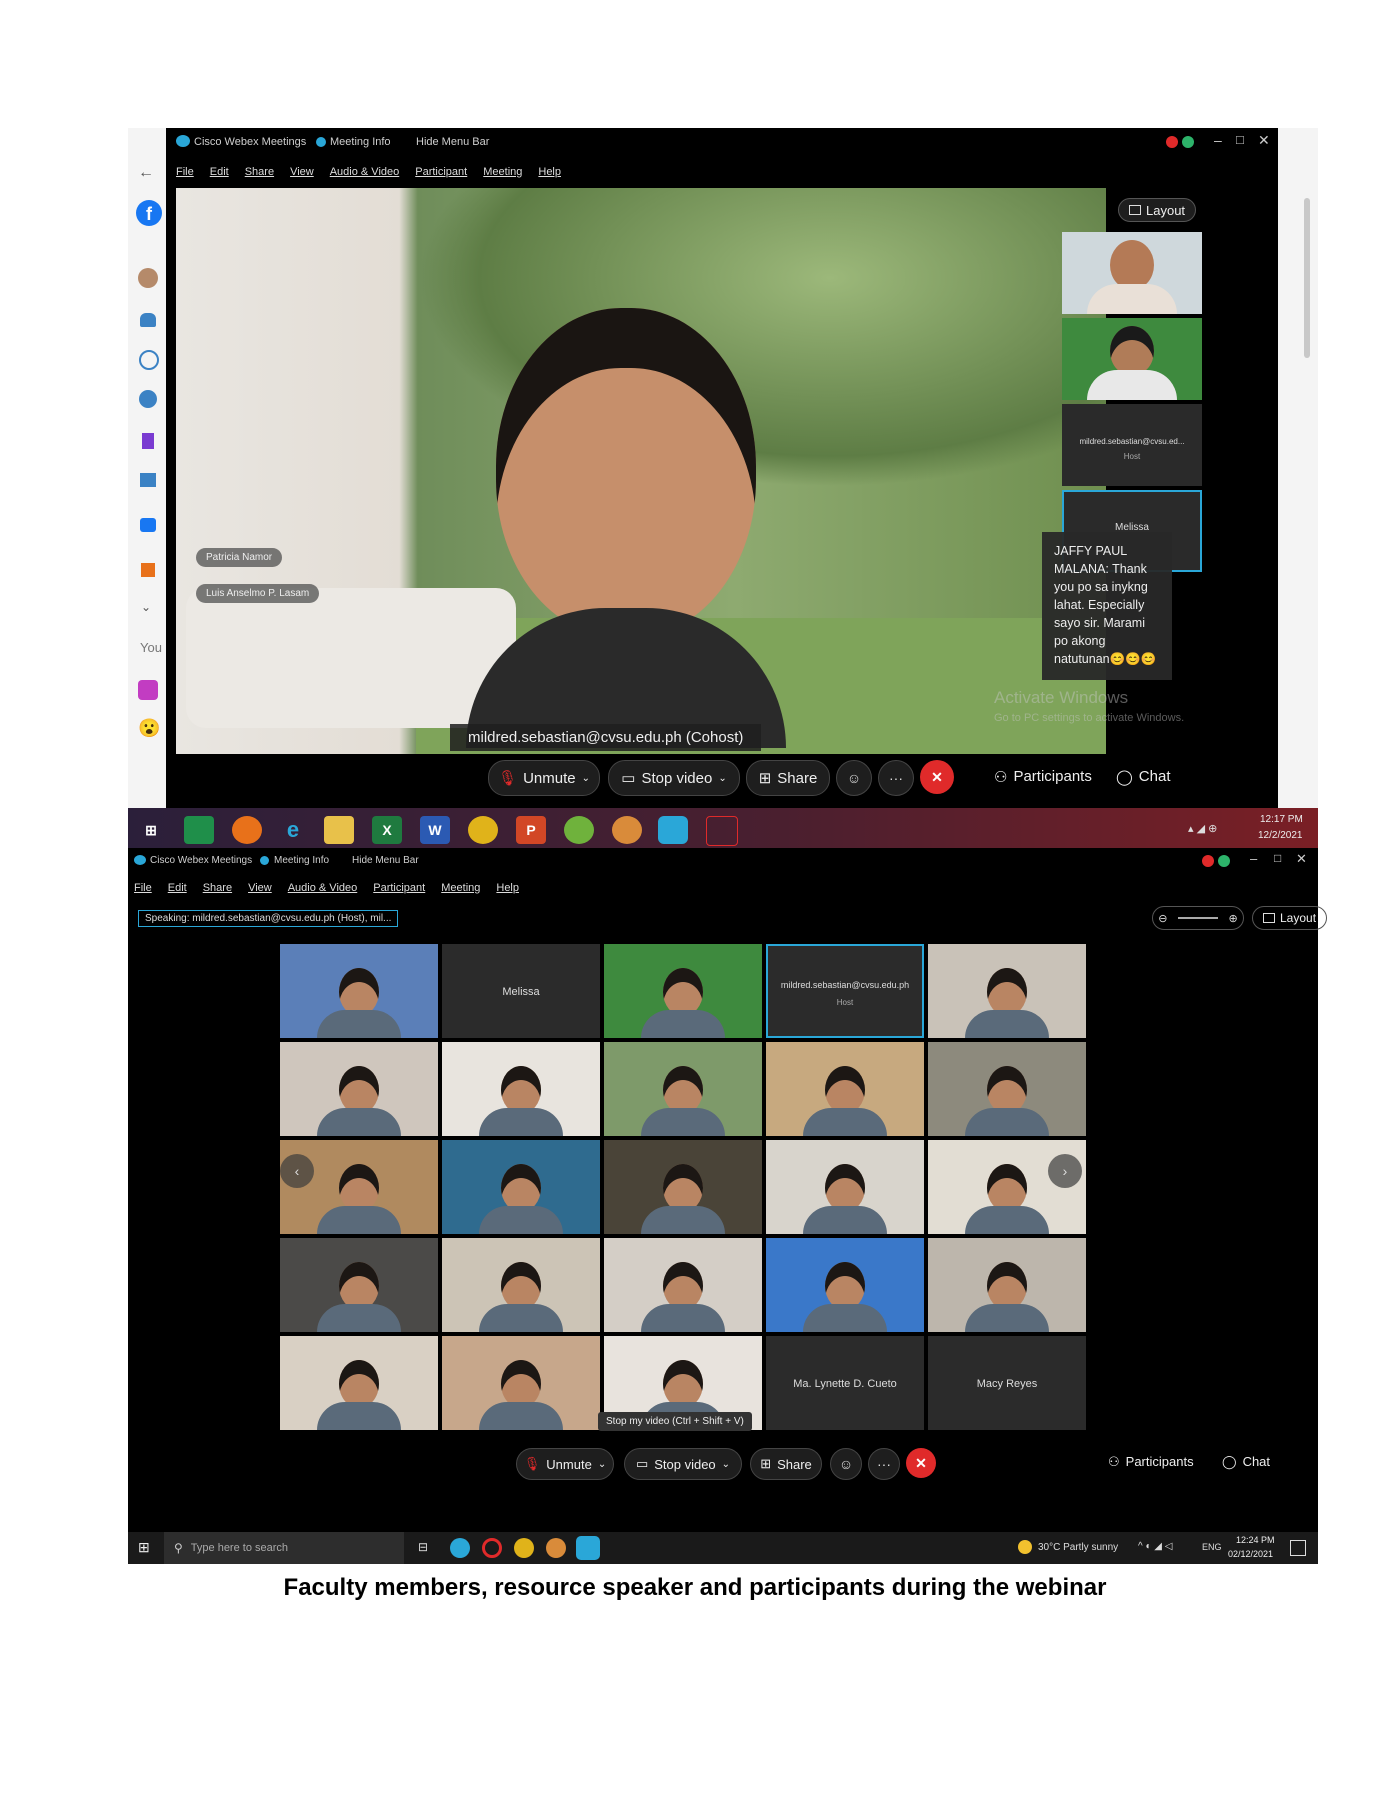 The width and height of the screenshot is (1390, 1800). Describe the element at coordinates (845, 1383) in the screenshot. I see `participant-tile: Ma. Lynette D. Cueto` at that location.